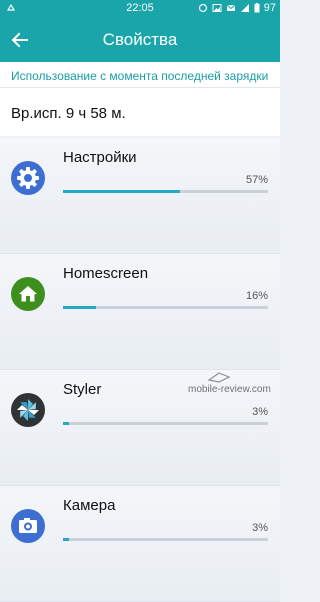 Image resolution: width=320 pixels, height=602 pixels. What do you see at coordinates (28, 410) in the screenshot?
I see `pinwheel-icon` at bounding box center [28, 410].